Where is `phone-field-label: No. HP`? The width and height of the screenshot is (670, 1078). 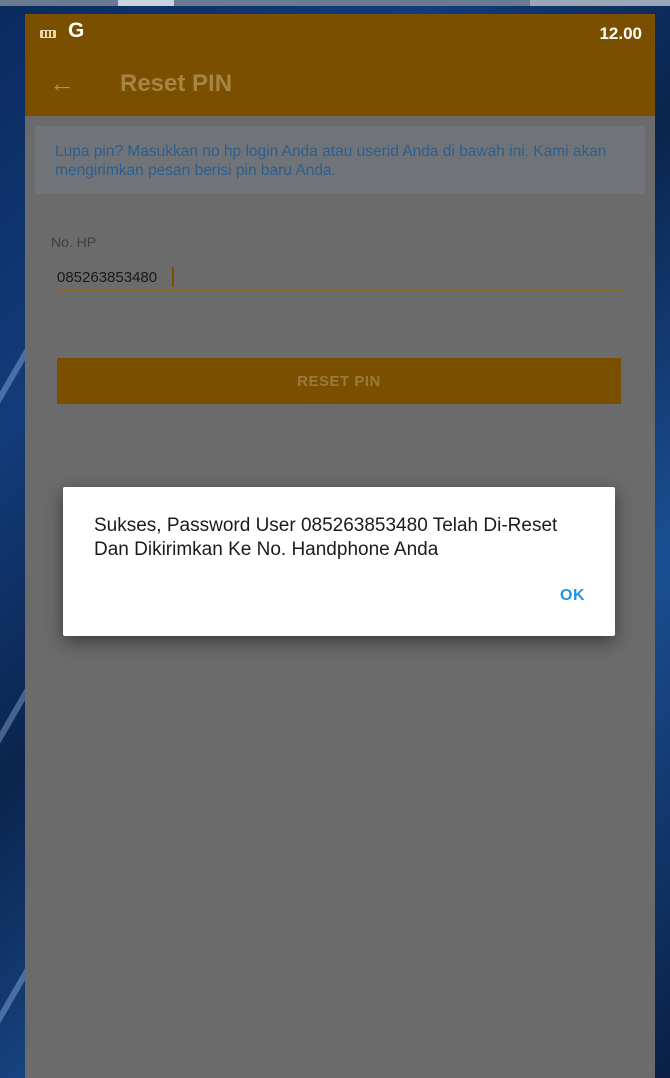 phone-field-label: No. HP is located at coordinates (74, 242).